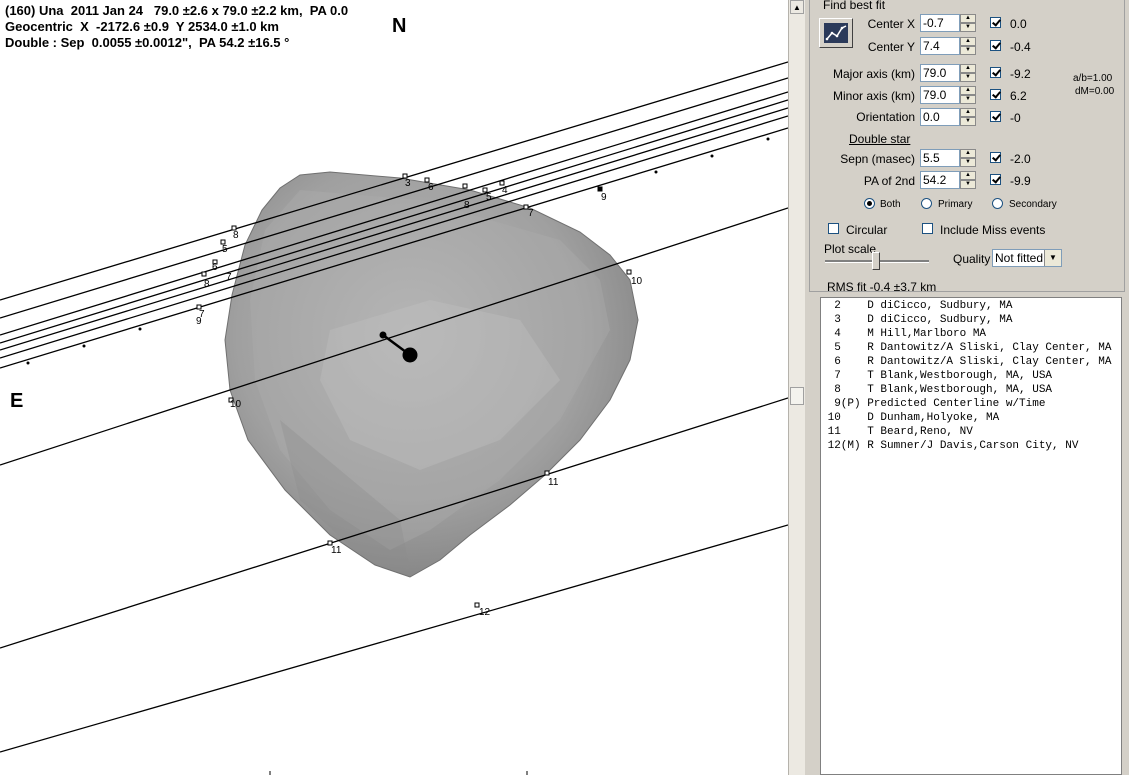 The height and width of the screenshot is (775, 1129). I want to click on plot-vertical-scrollbar: ▲, so click(796, 387).